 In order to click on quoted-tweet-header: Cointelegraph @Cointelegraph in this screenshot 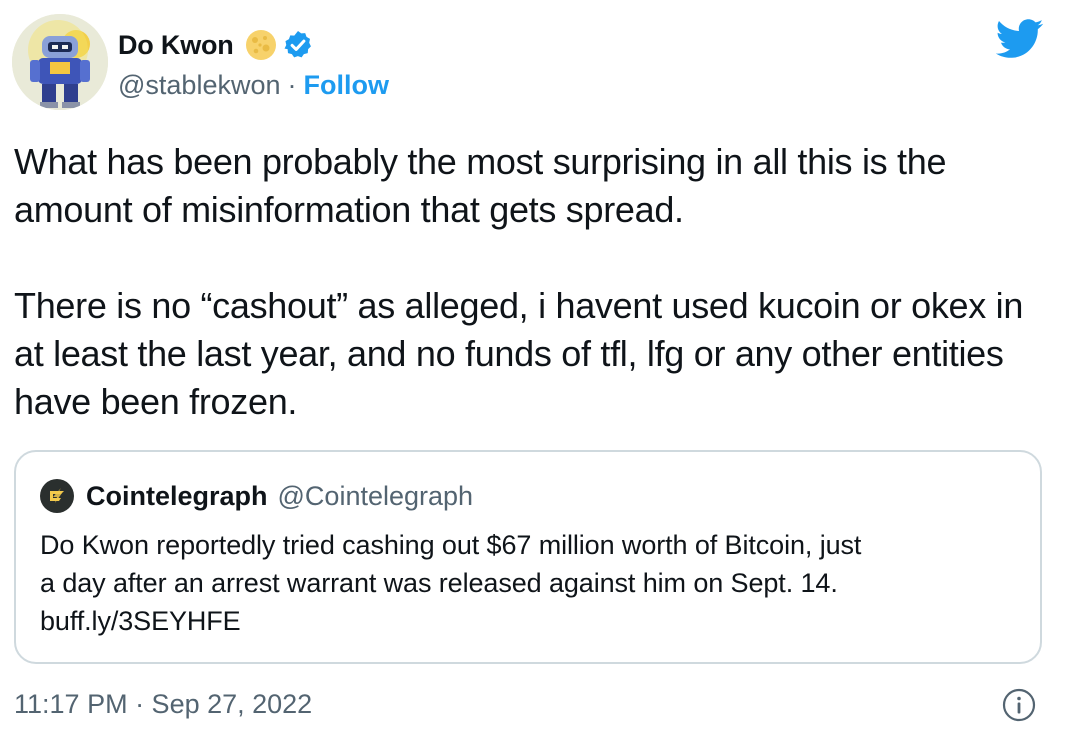, I will do `click(256, 496)`.